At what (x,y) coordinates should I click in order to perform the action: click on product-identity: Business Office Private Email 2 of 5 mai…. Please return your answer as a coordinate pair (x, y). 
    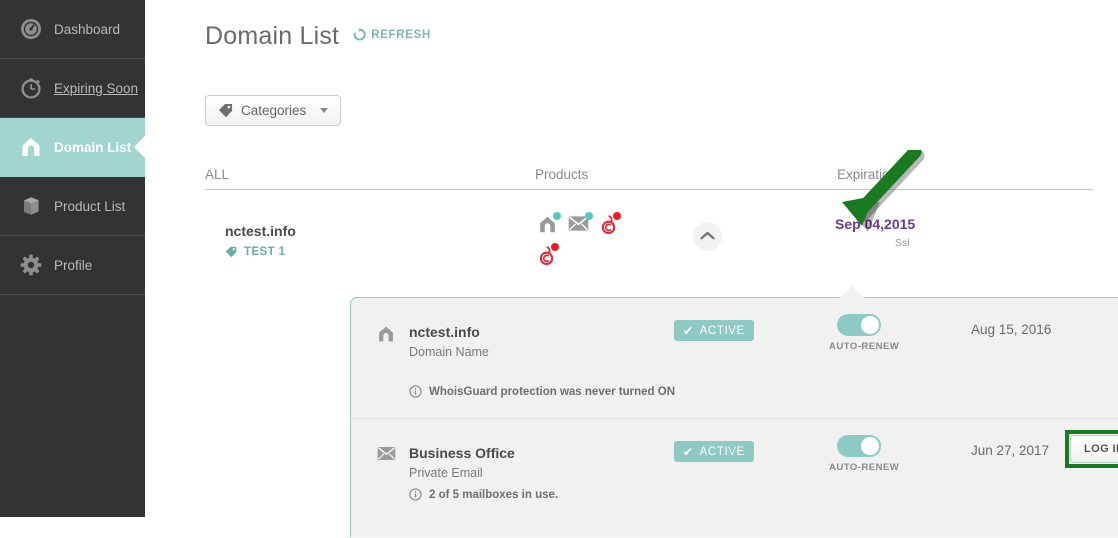
    Looking at the image, I should click on (467, 473).